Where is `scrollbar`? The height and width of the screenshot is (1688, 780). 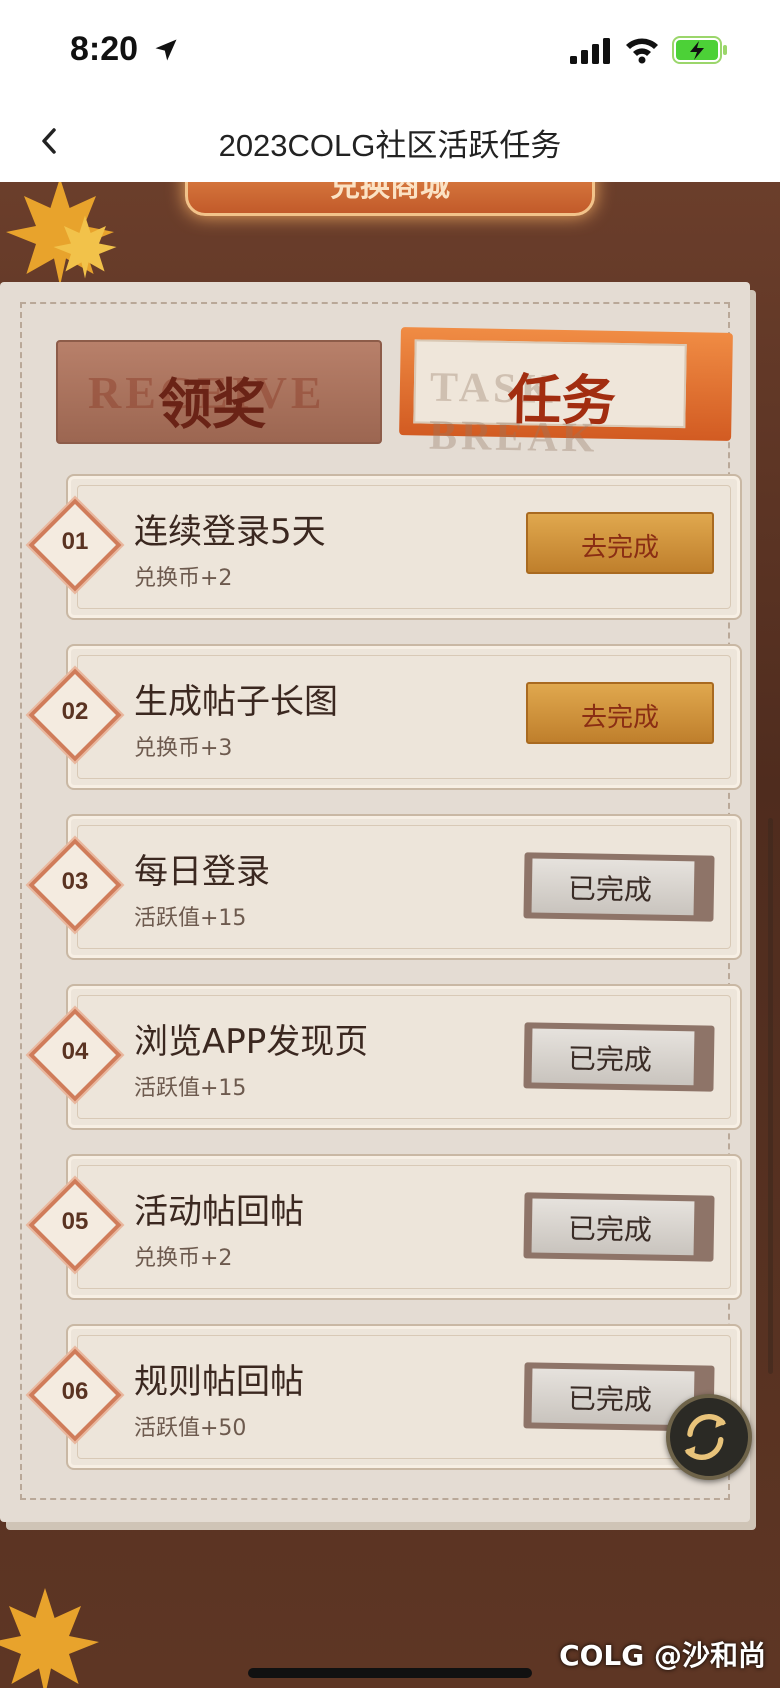 scrollbar is located at coordinates (770, 1096).